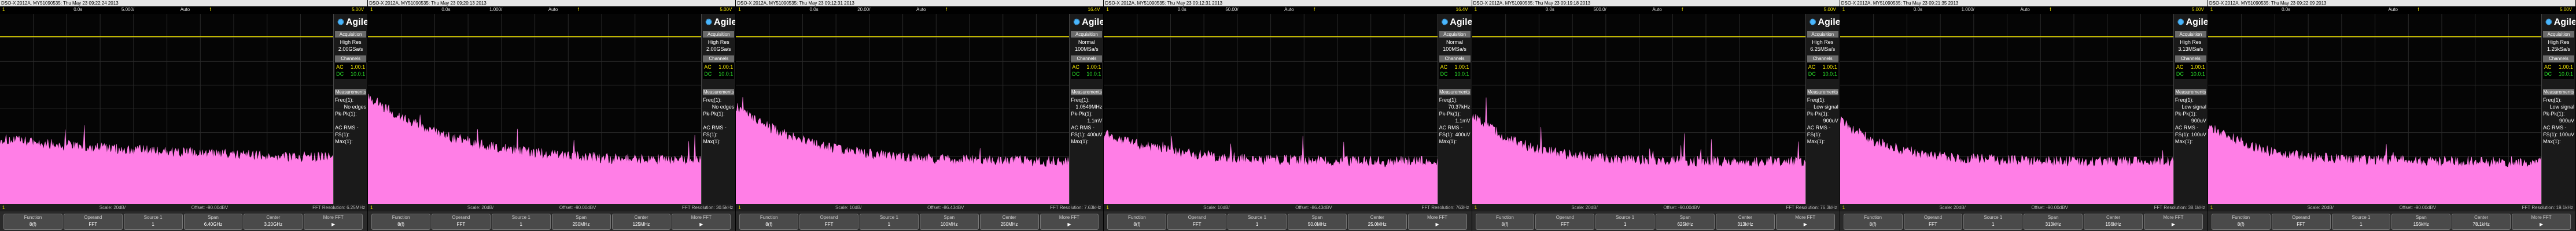  I want to click on softkey-button: Span 100MHz, so click(949, 222).